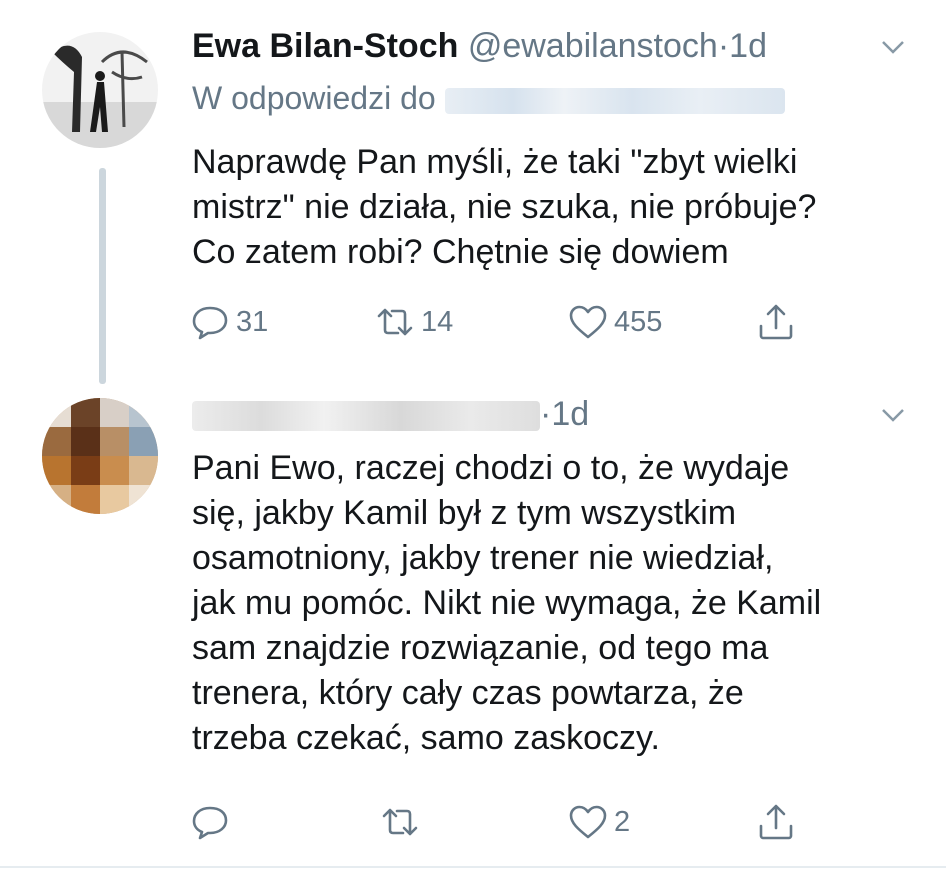  Describe the element at coordinates (468, 693) in the screenshot. I see `tweet-text-line: trenera, który cały czas powtarza, że` at that location.